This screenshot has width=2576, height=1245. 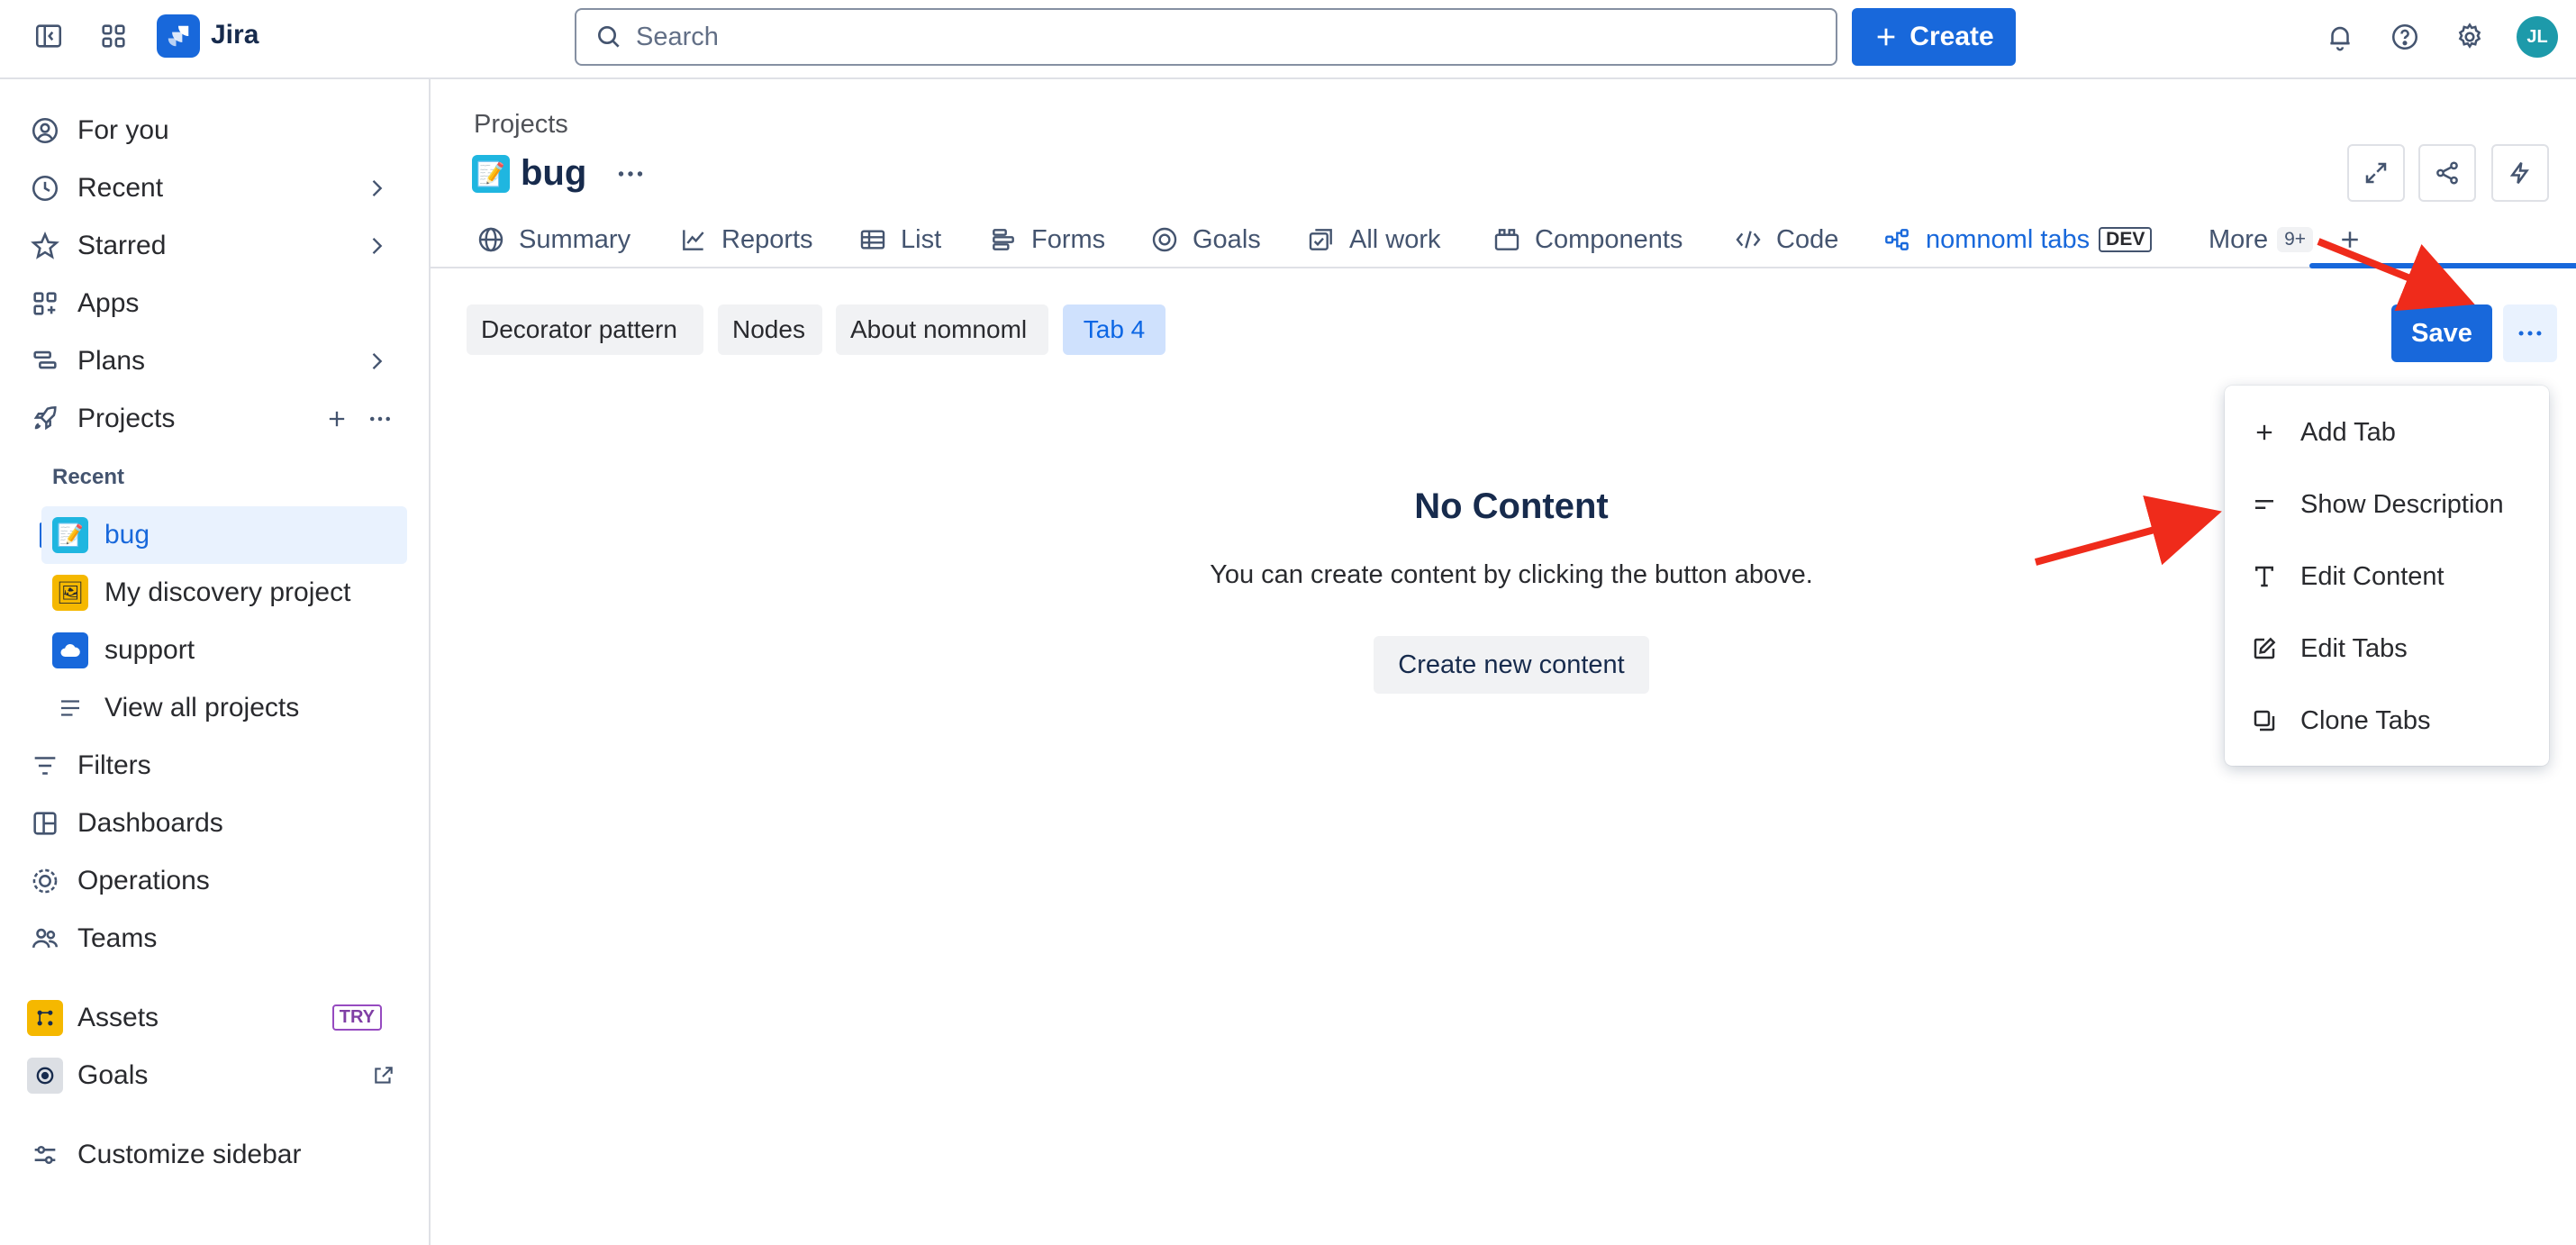 I want to click on user-avatar: JL, so click(x=2537, y=37).